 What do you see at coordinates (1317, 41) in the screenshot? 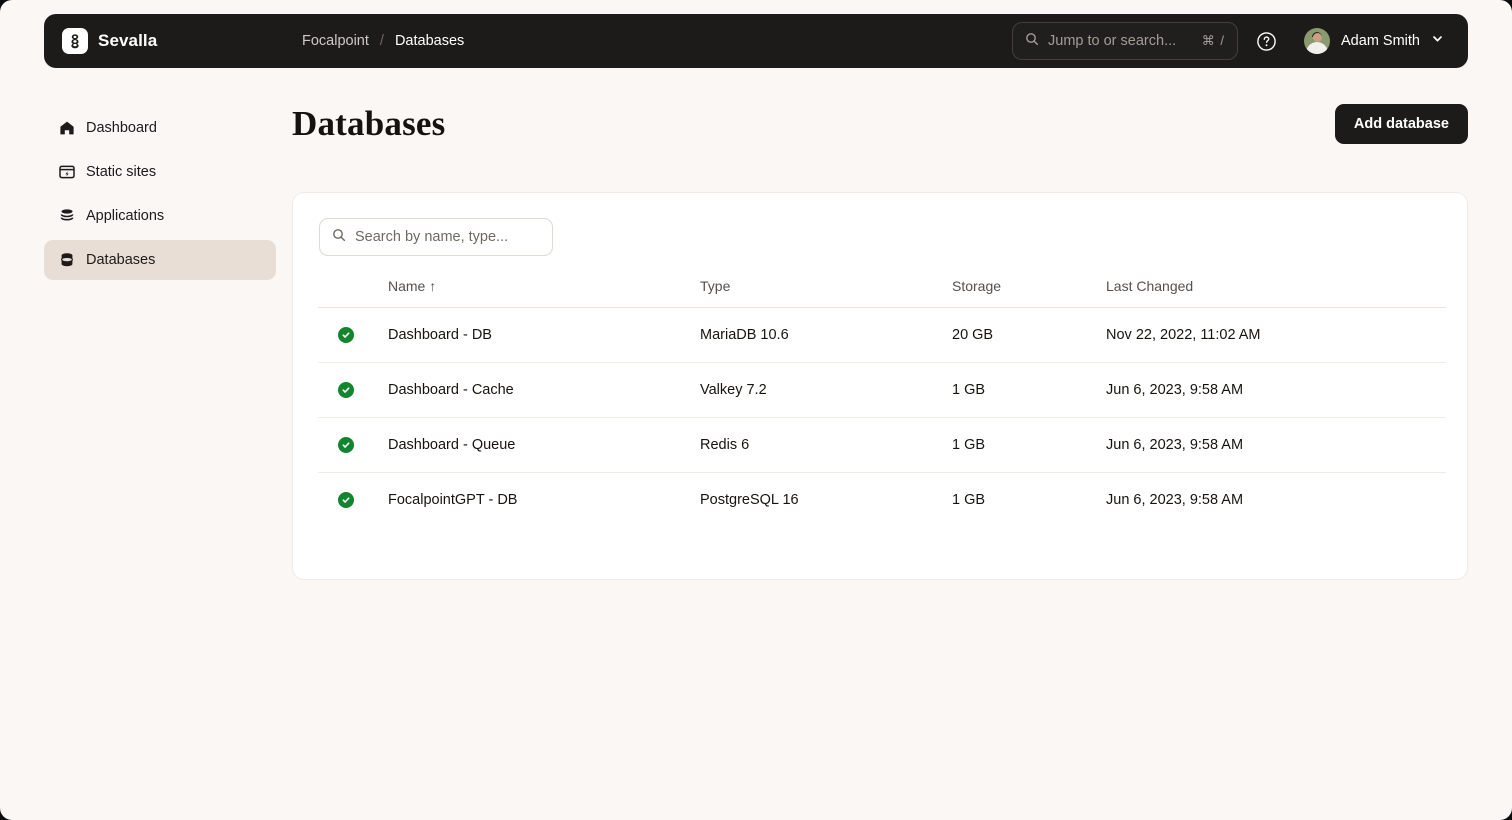
I see `avatar` at bounding box center [1317, 41].